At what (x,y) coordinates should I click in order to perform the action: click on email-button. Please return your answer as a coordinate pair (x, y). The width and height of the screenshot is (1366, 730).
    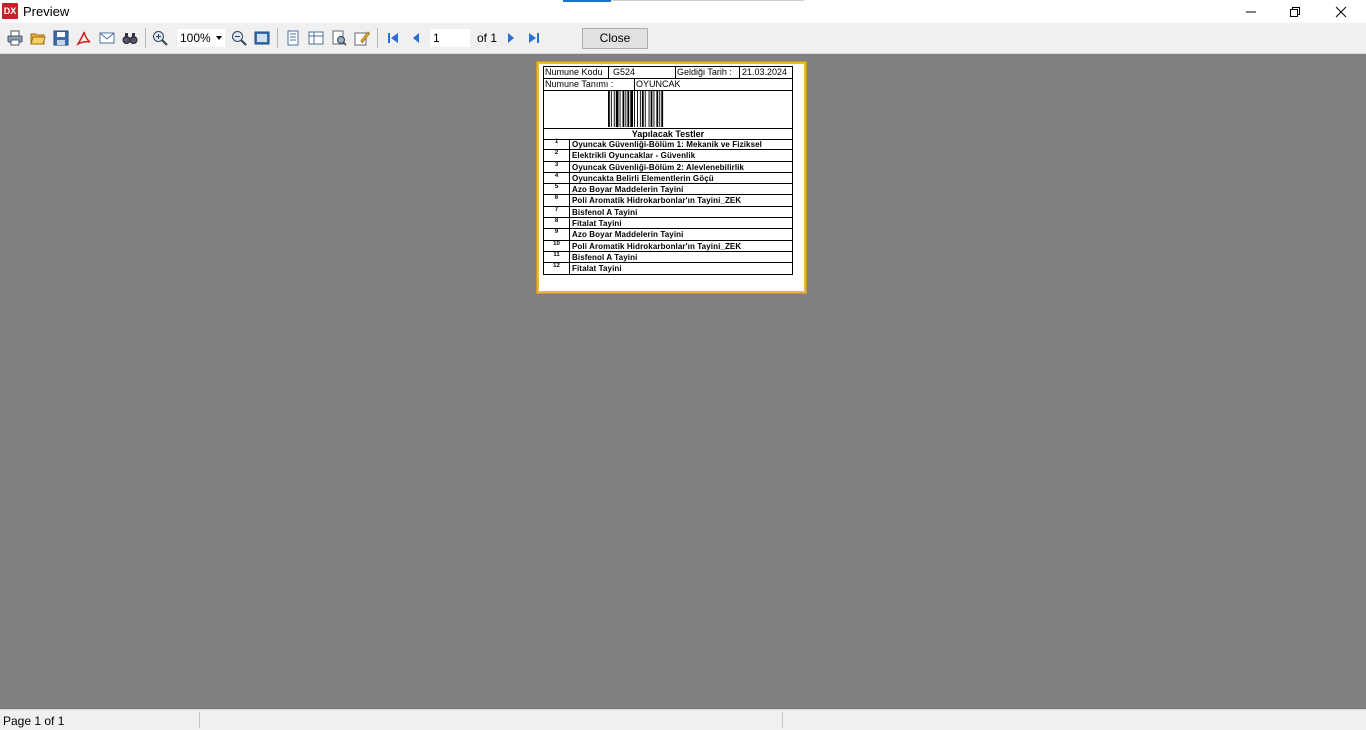
    Looking at the image, I should click on (107, 38).